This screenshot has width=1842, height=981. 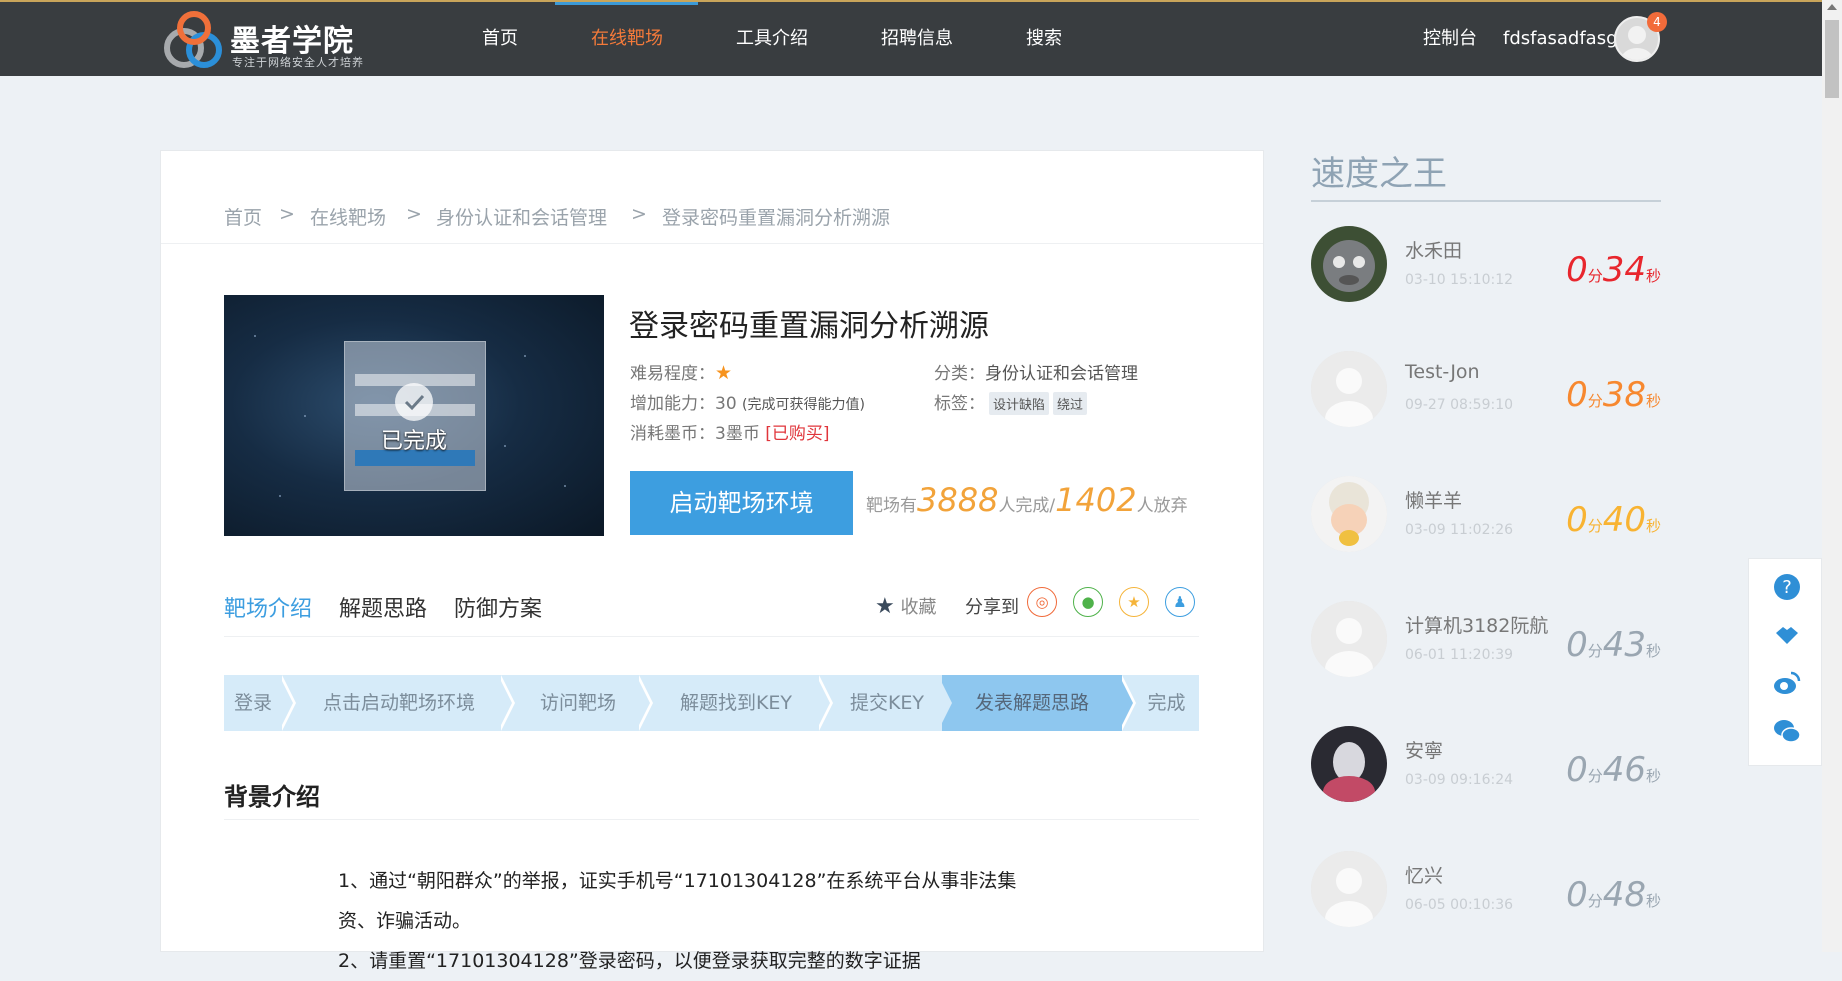 What do you see at coordinates (268, 607) in the screenshot?
I see `tab-intro: 靶场介绍` at bounding box center [268, 607].